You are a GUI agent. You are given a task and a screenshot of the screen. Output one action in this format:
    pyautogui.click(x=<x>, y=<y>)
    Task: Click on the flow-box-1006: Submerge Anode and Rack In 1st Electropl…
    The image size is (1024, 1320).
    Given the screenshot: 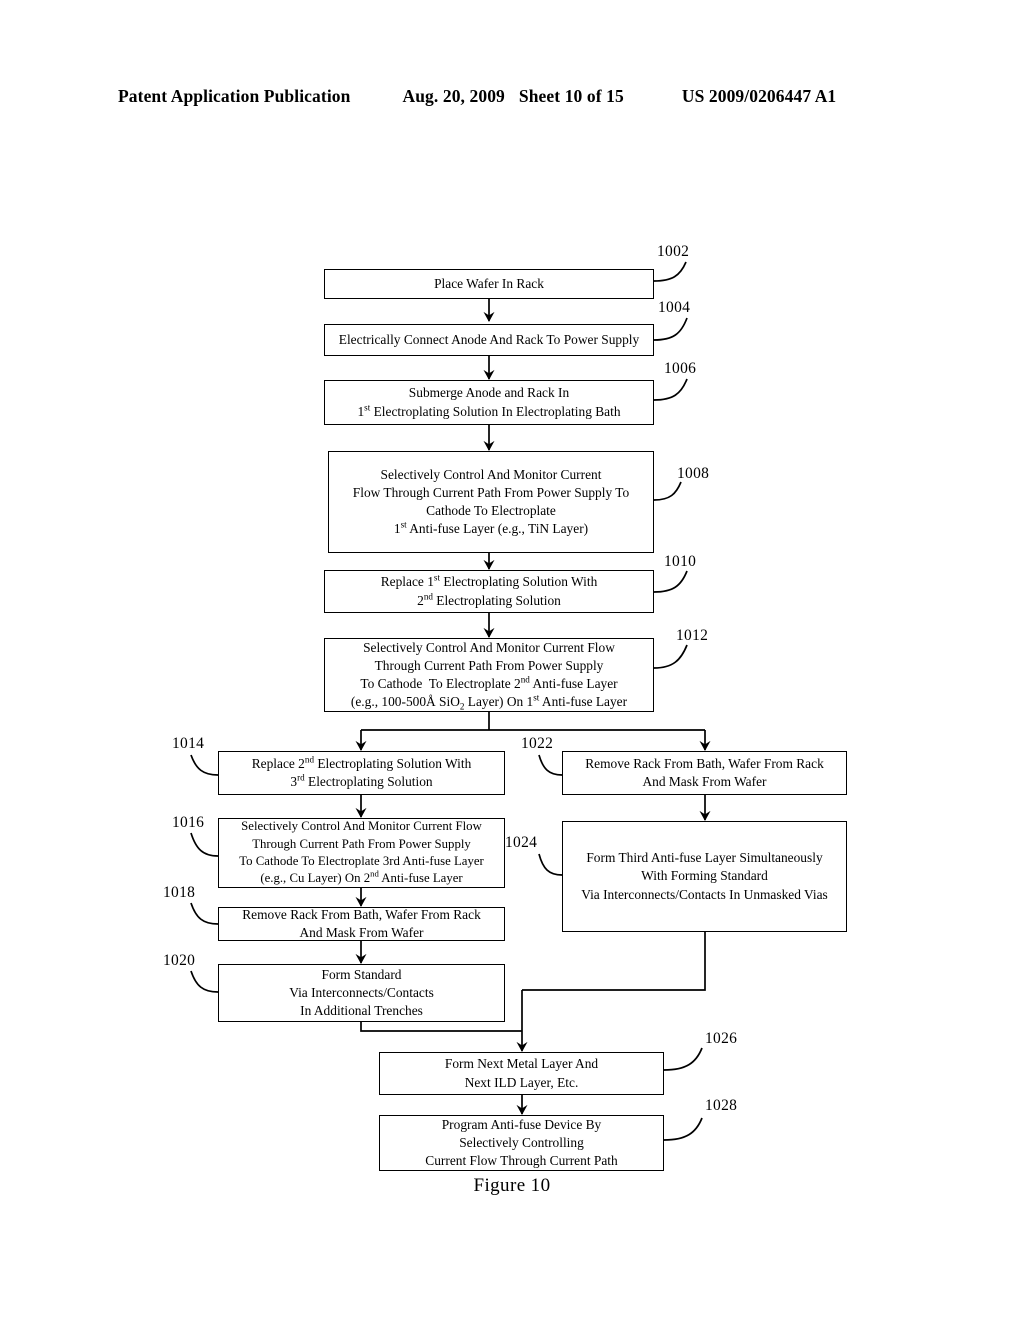 What is the action you would take?
    pyautogui.click(x=489, y=402)
    